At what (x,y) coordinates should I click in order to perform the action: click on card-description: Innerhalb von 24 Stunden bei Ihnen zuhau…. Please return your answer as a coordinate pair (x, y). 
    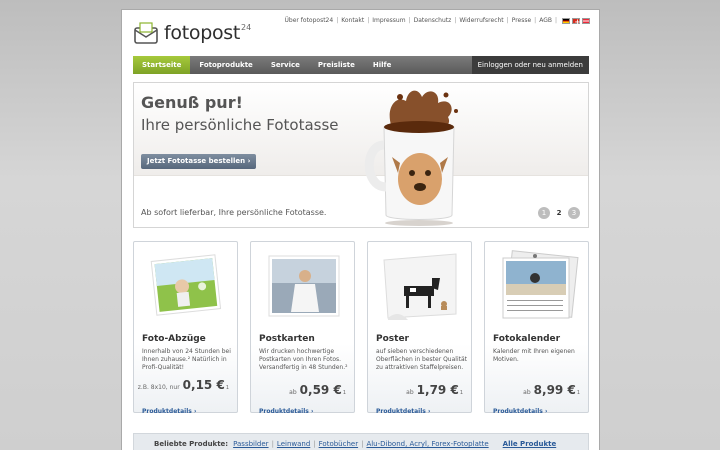
    Looking at the image, I should click on (186, 359).